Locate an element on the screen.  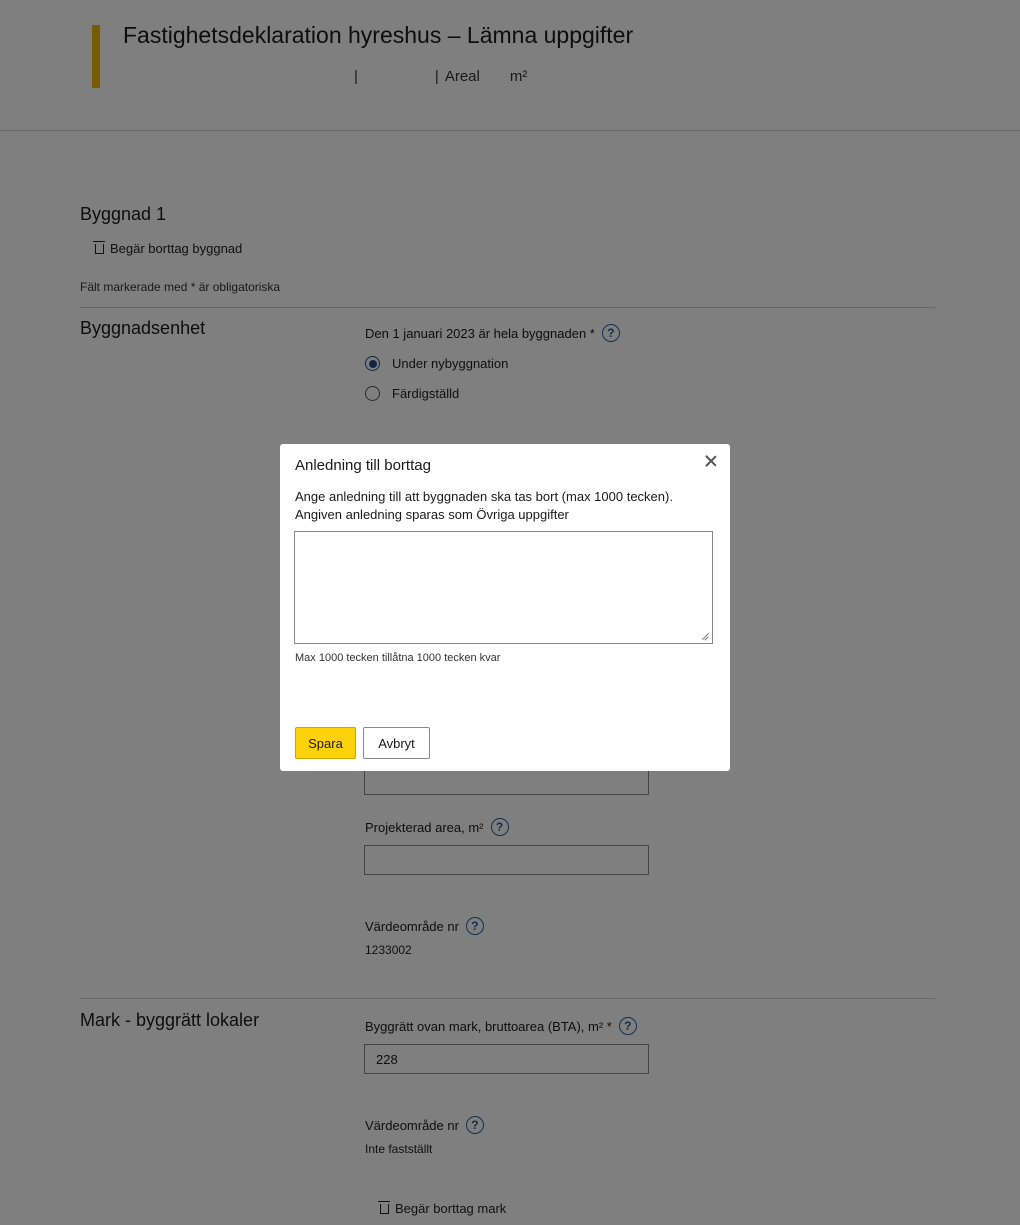
dialog-title: Anledning till borttag is located at coordinates (363, 465).